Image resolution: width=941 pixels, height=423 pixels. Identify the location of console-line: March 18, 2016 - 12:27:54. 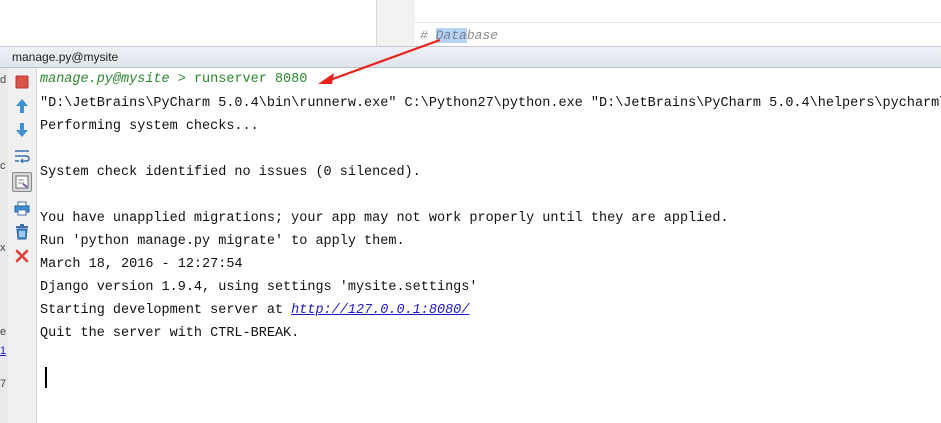
(141, 264).